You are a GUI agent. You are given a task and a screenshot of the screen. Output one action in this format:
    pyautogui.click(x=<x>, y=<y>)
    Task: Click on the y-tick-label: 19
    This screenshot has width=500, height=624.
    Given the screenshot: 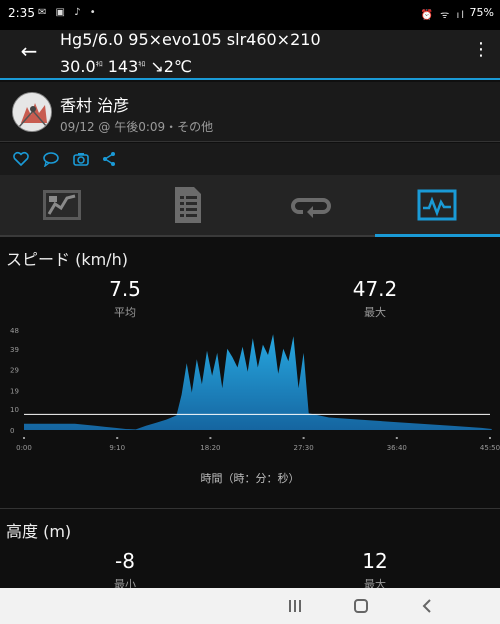 What is the action you would take?
    pyautogui.click(x=14, y=391)
    